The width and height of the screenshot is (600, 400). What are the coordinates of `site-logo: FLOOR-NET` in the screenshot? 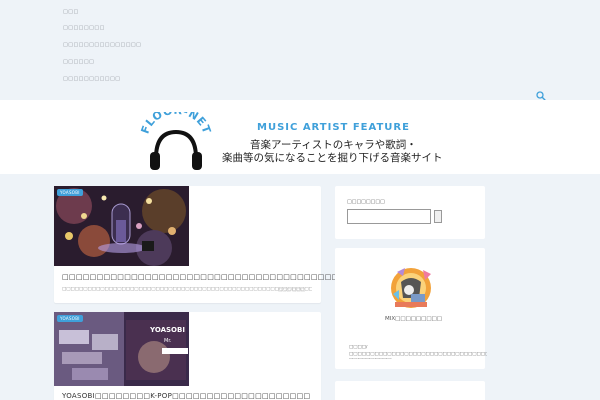 It's located at (176, 143).